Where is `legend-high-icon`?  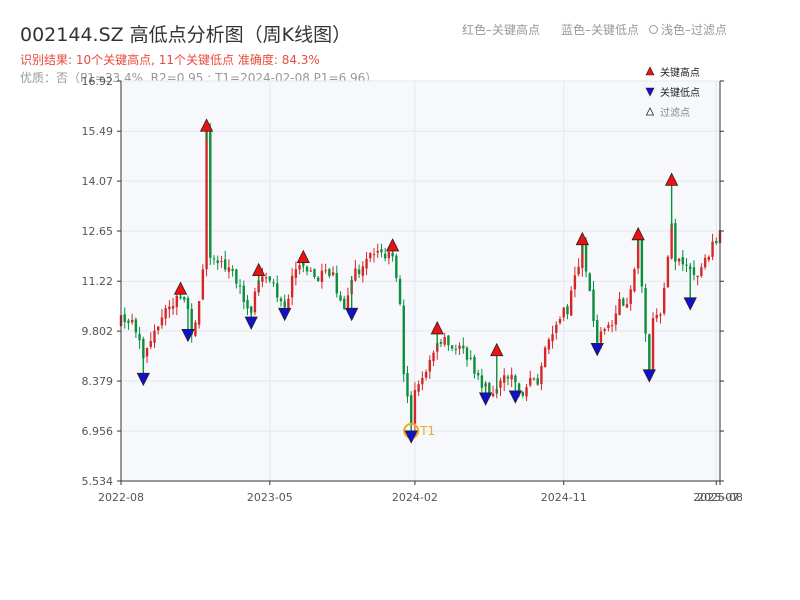 legend-high-icon is located at coordinates (650, 71).